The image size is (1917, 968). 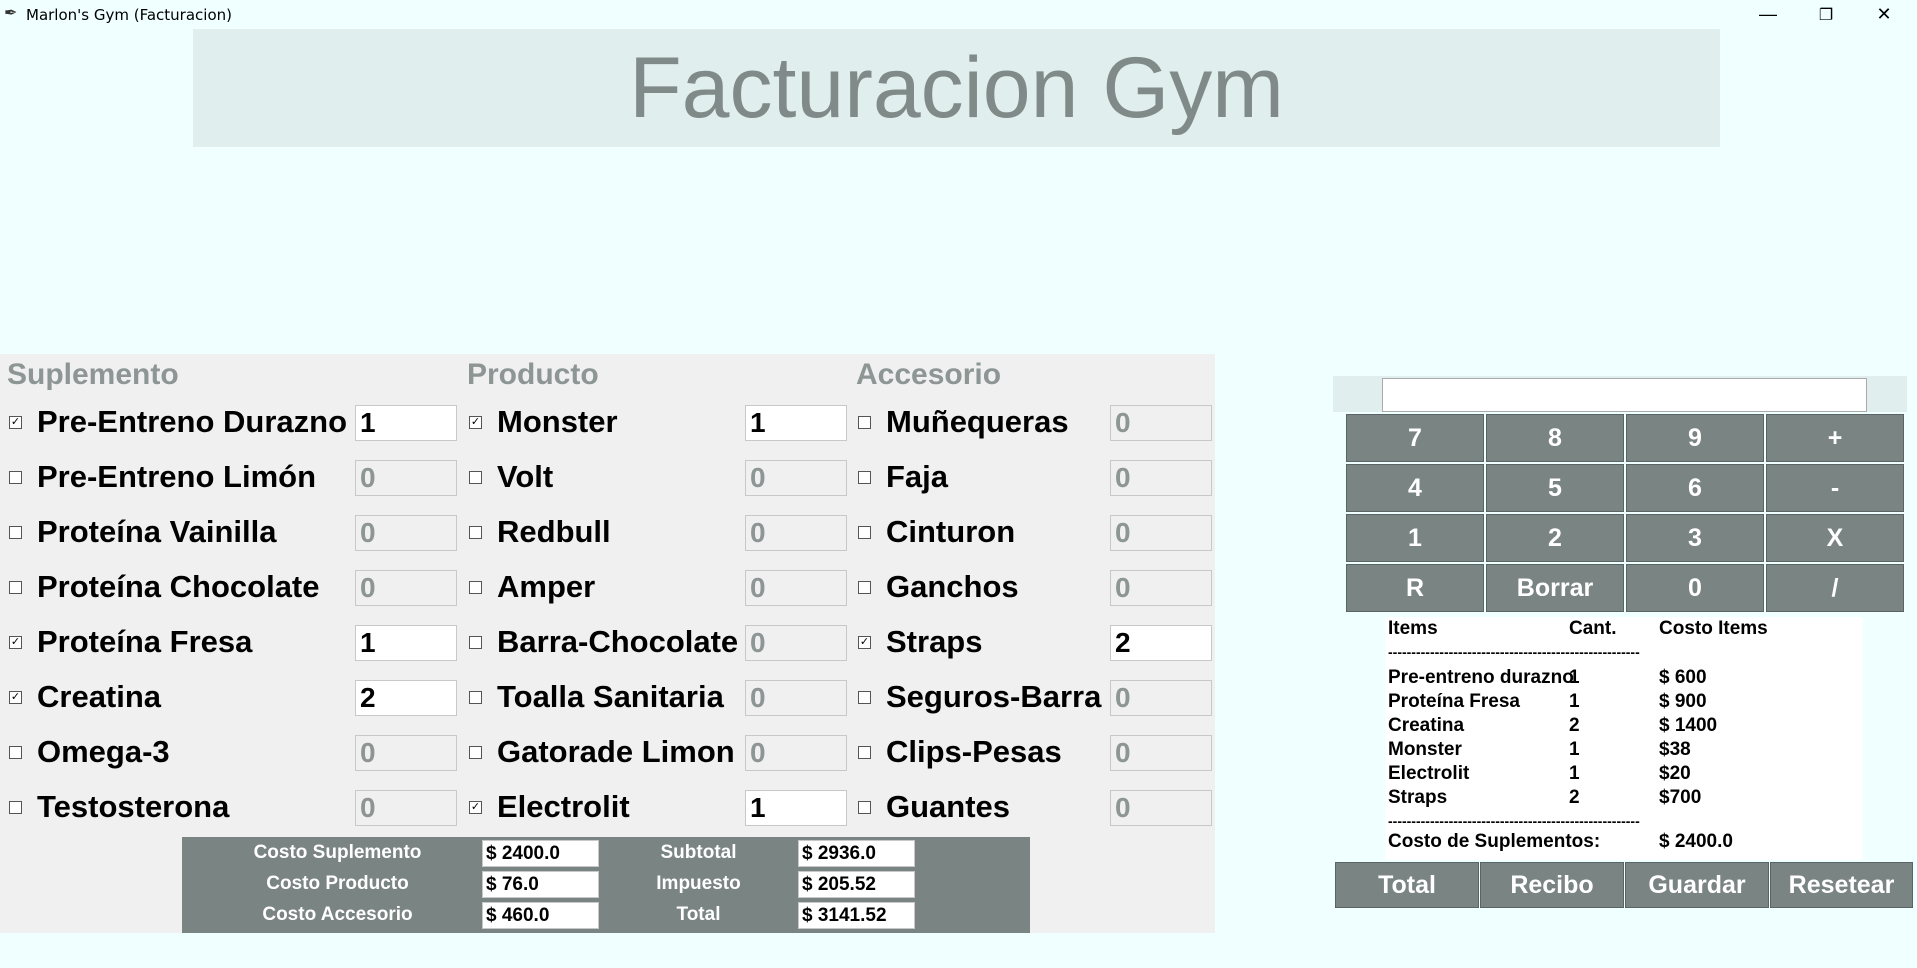 What do you see at coordinates (406, 698) in the screenshot?
I see `suplemento-qty-field-6: 2` at bounding box center [406, 698].